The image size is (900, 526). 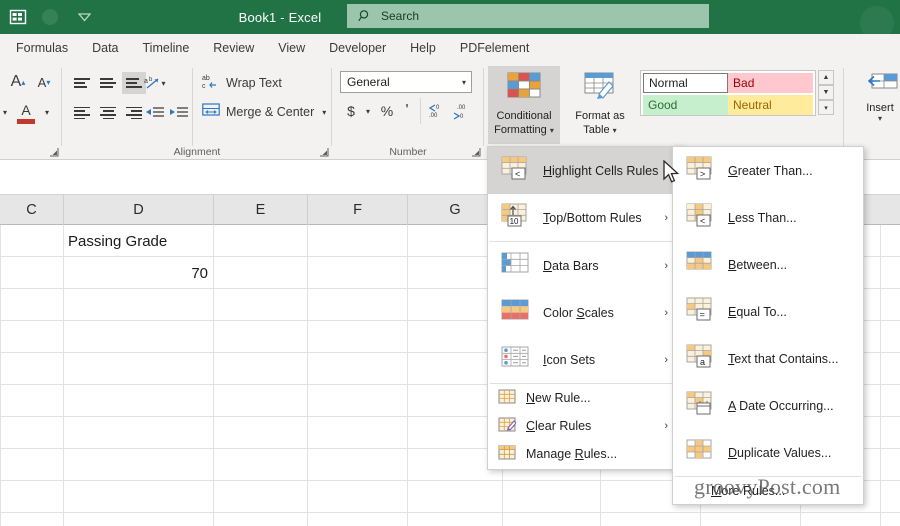 What do you see at coordinates (701, 453) in the screenshot?
I see `duplicate-values-icon` at bounding box center [701, 453].